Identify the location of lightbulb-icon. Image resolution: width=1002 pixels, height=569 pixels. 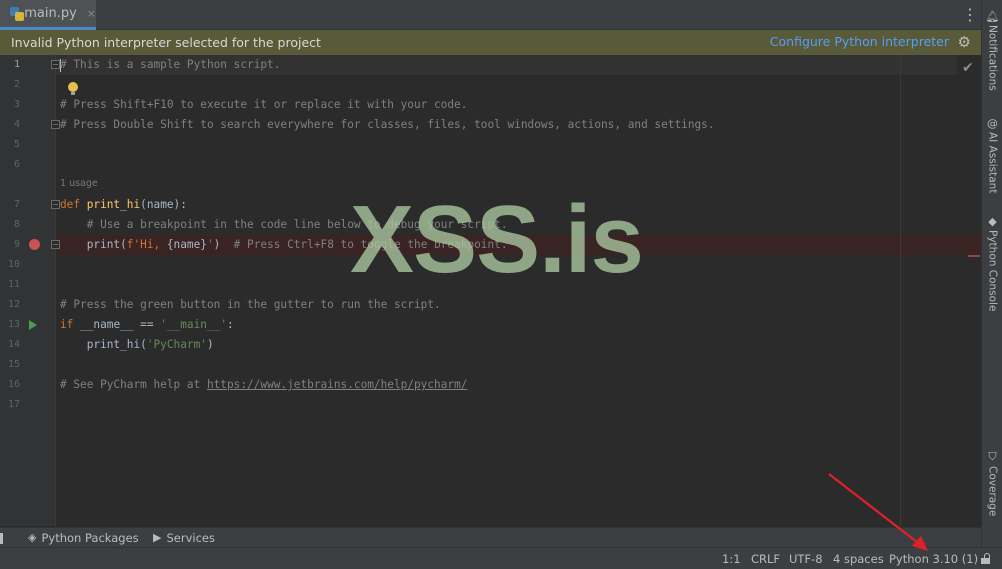
(73, 88).